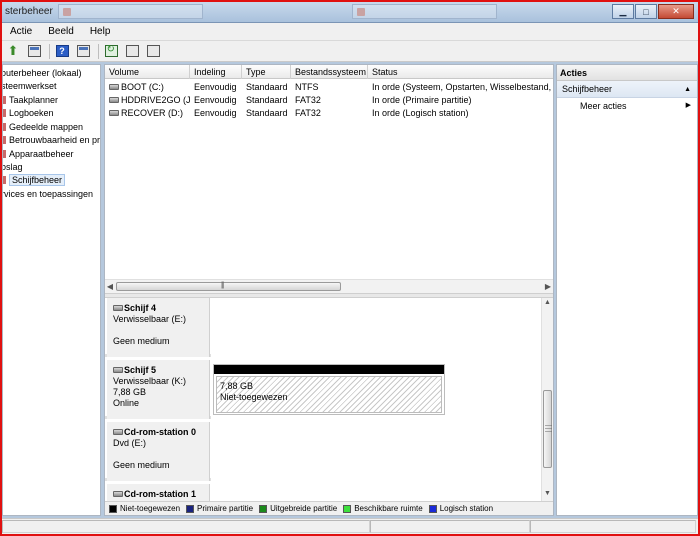 This screenshot has height=536, width=700. I want to click on tree-item: Logboeken, so click(28, 113).